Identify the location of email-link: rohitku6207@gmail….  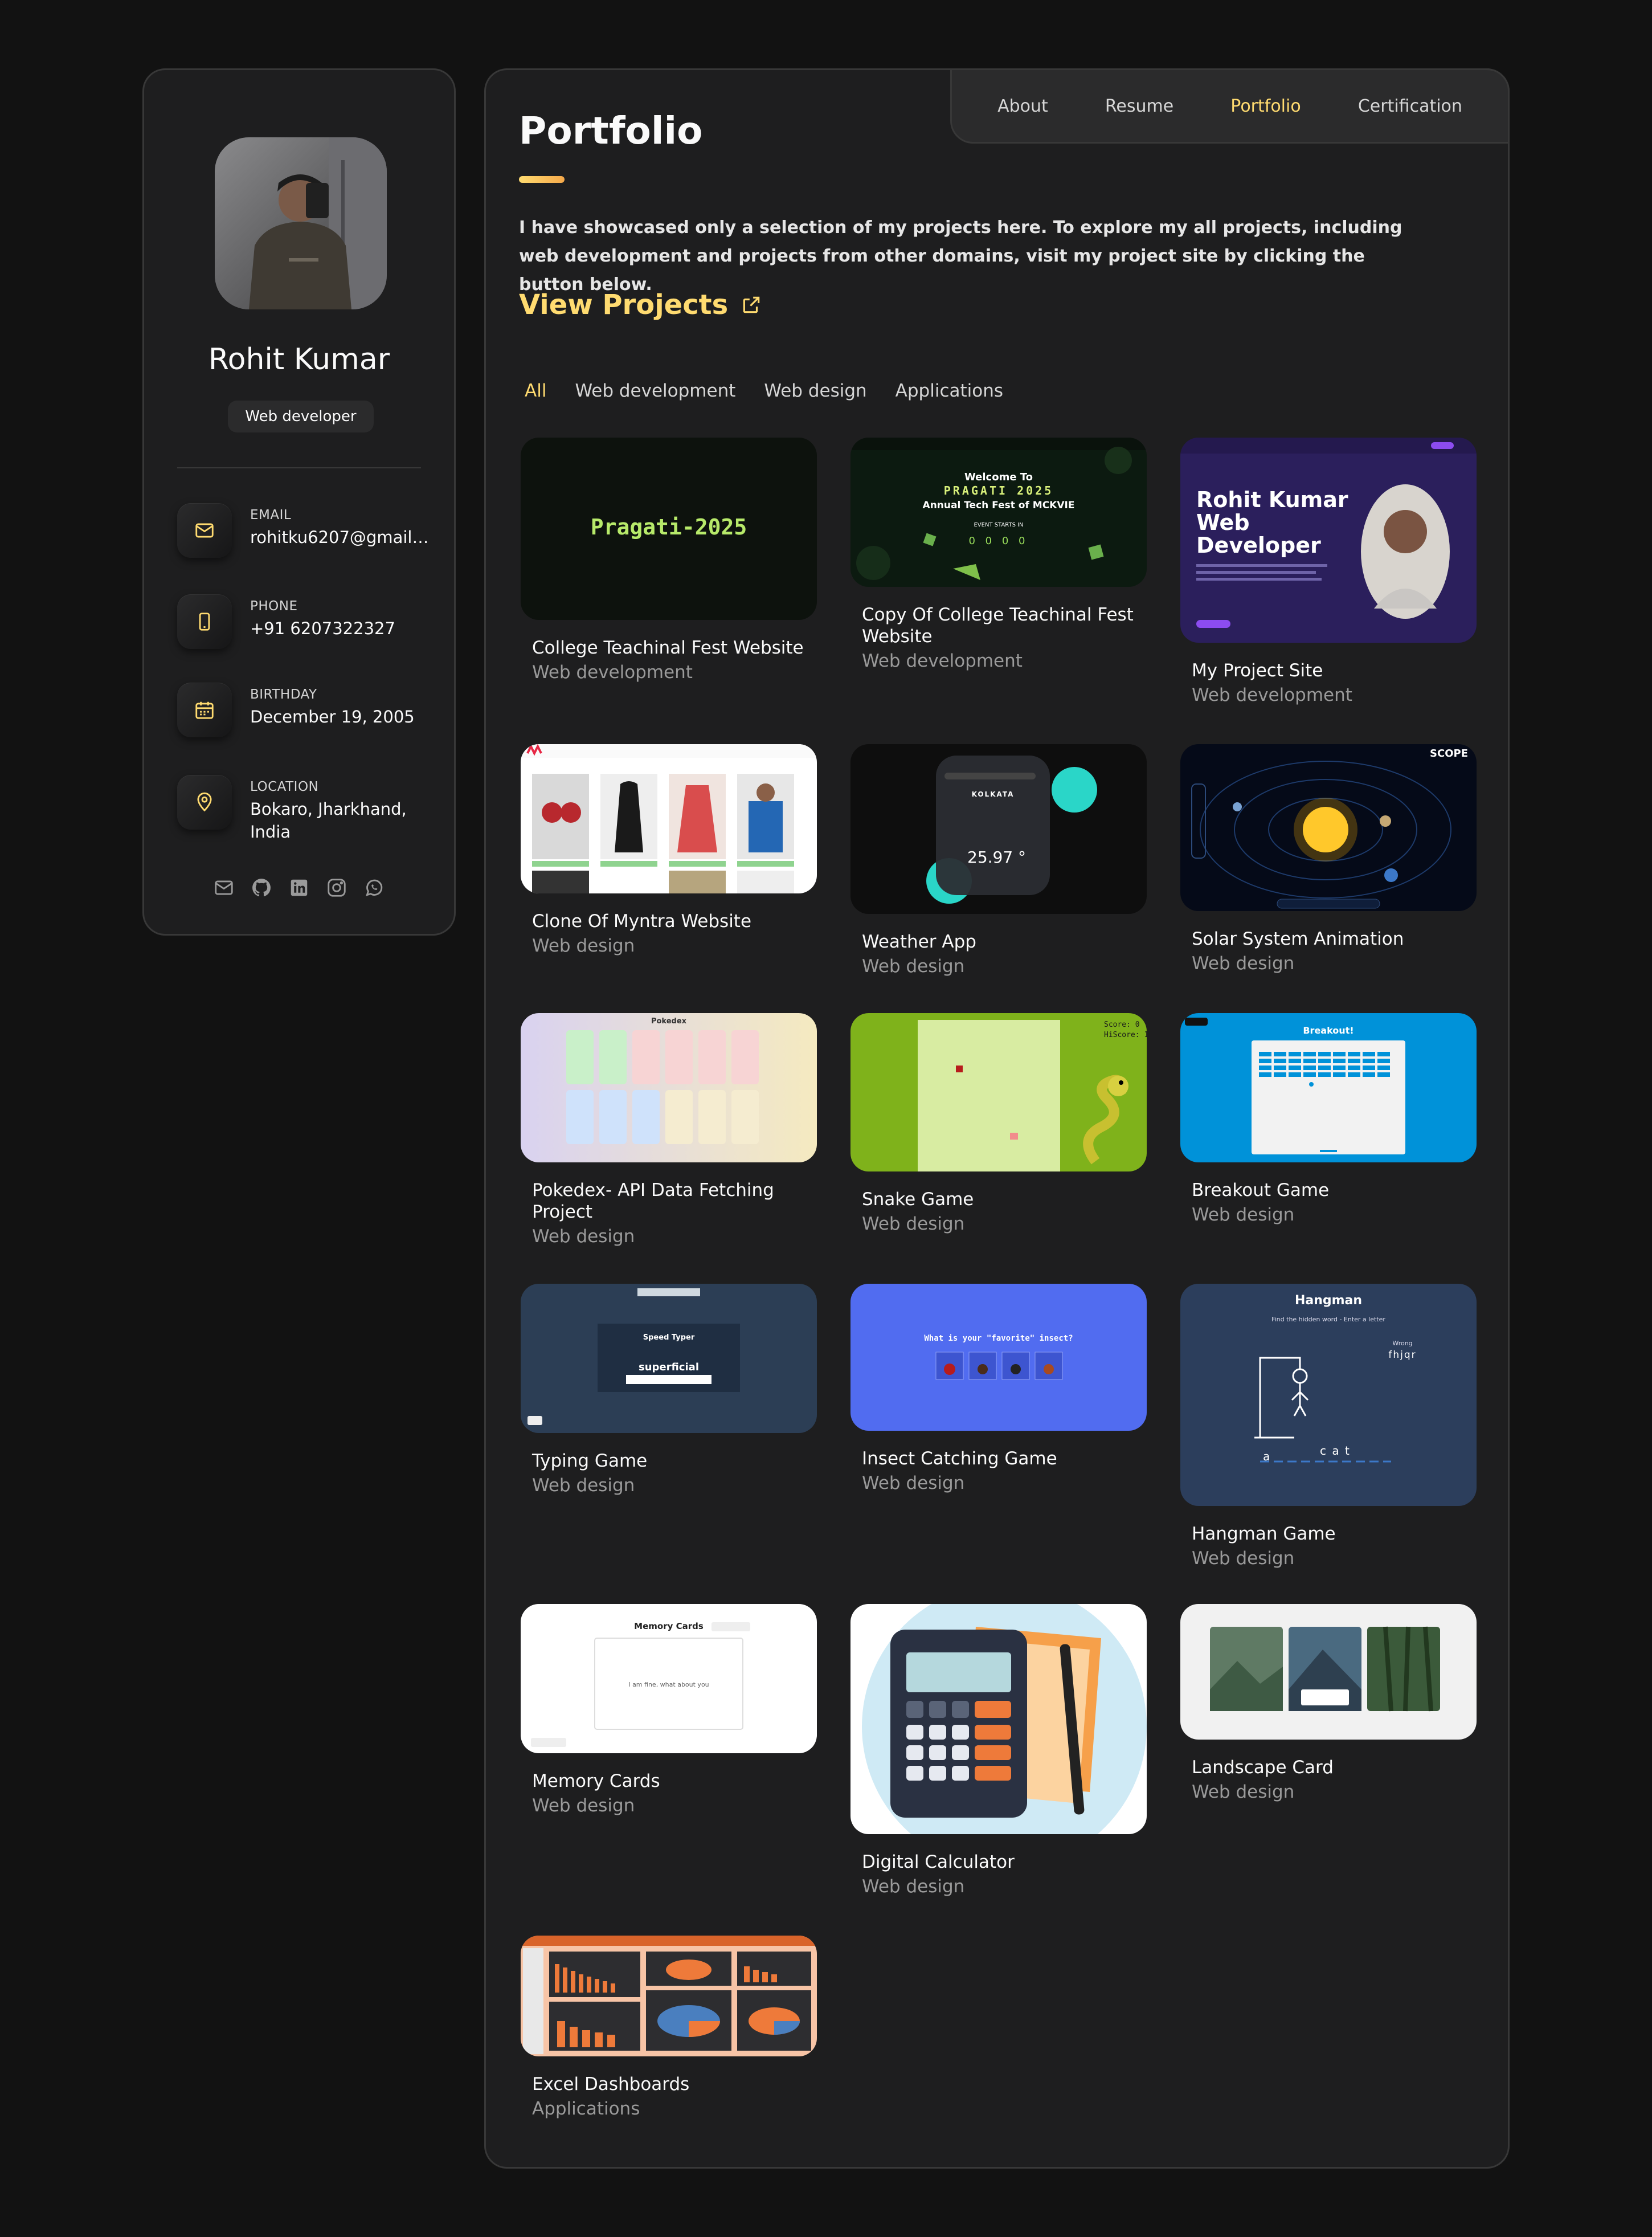
(341, 537).